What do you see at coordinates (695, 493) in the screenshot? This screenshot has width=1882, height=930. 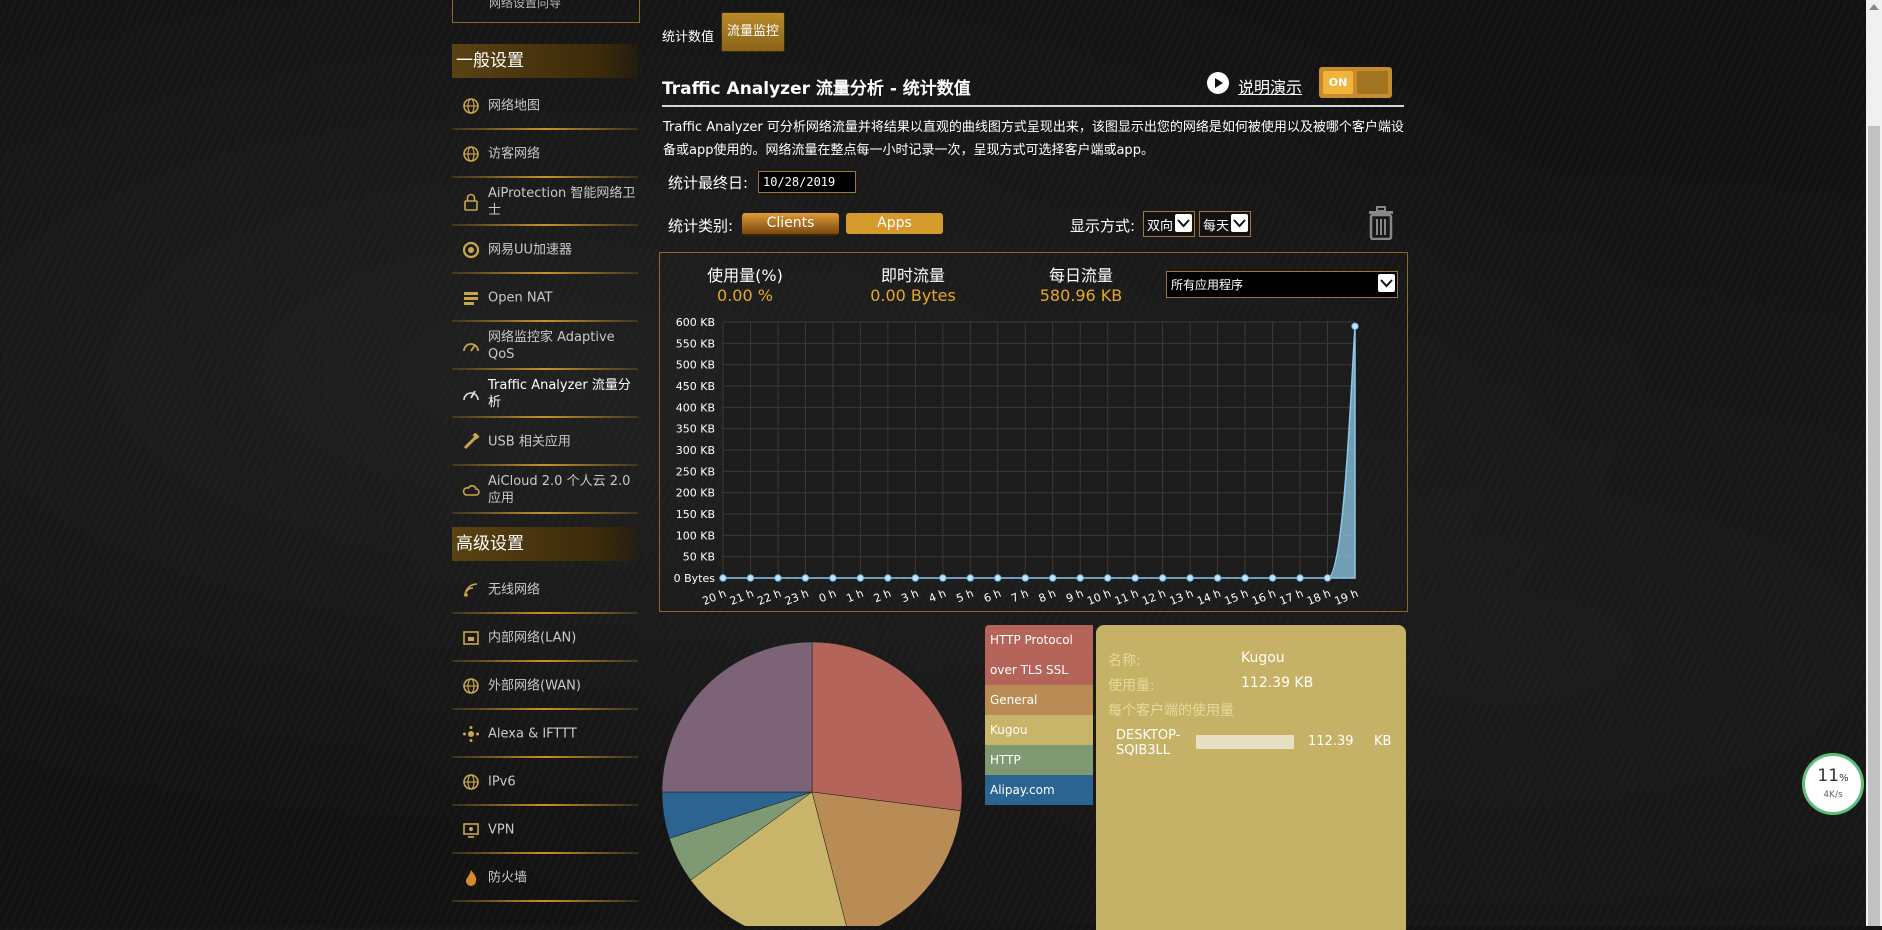 I see `y-tick-label: 200 KB` at bounding box center [695, 493].